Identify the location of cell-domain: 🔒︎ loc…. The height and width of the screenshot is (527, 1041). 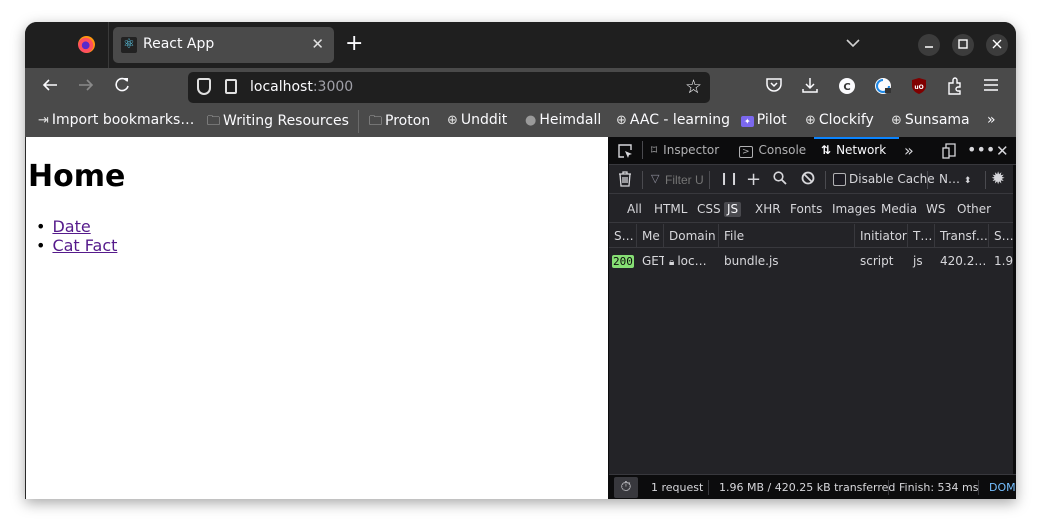
(691, 261).